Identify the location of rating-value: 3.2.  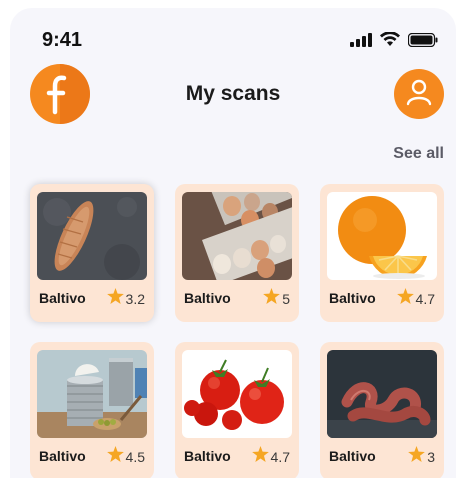
(135, 298).